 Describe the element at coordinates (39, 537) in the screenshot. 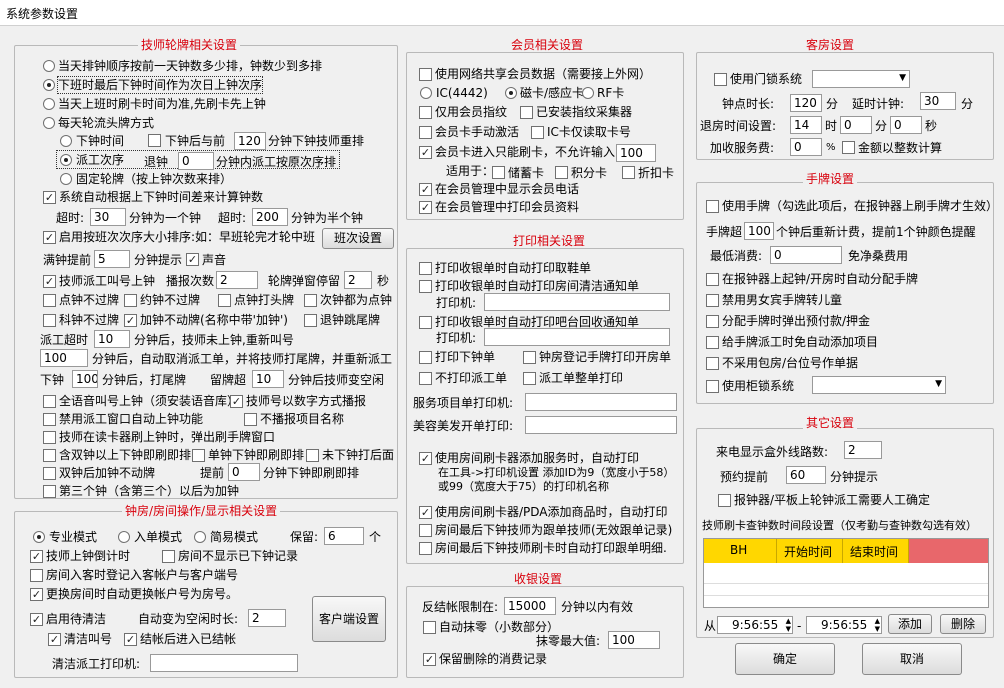

I see `radio-pro` at that location.